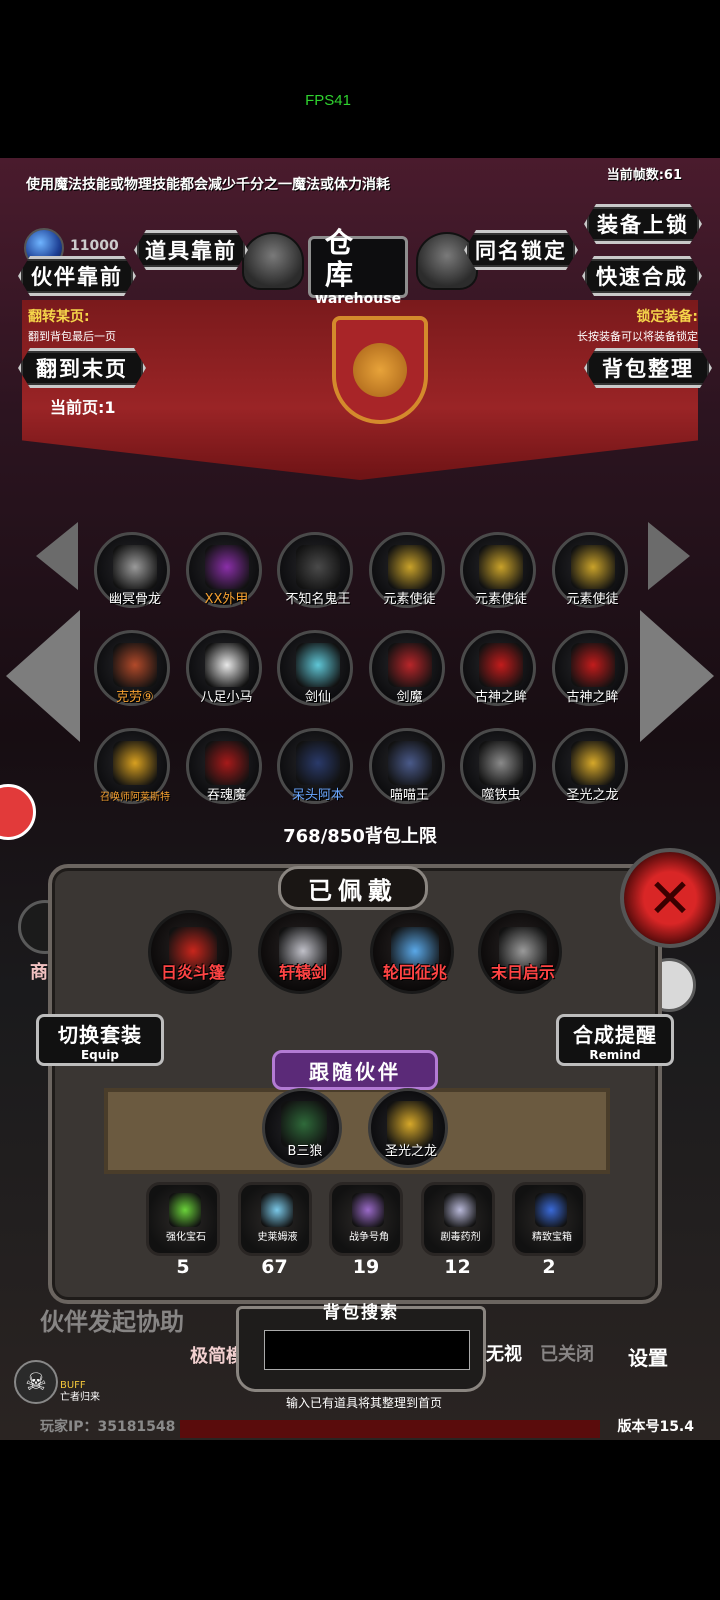 The width and height of the screenshot is (720, 1600). I want to click on buff-label: BUFF 亡者归来, so click(80, 1392).